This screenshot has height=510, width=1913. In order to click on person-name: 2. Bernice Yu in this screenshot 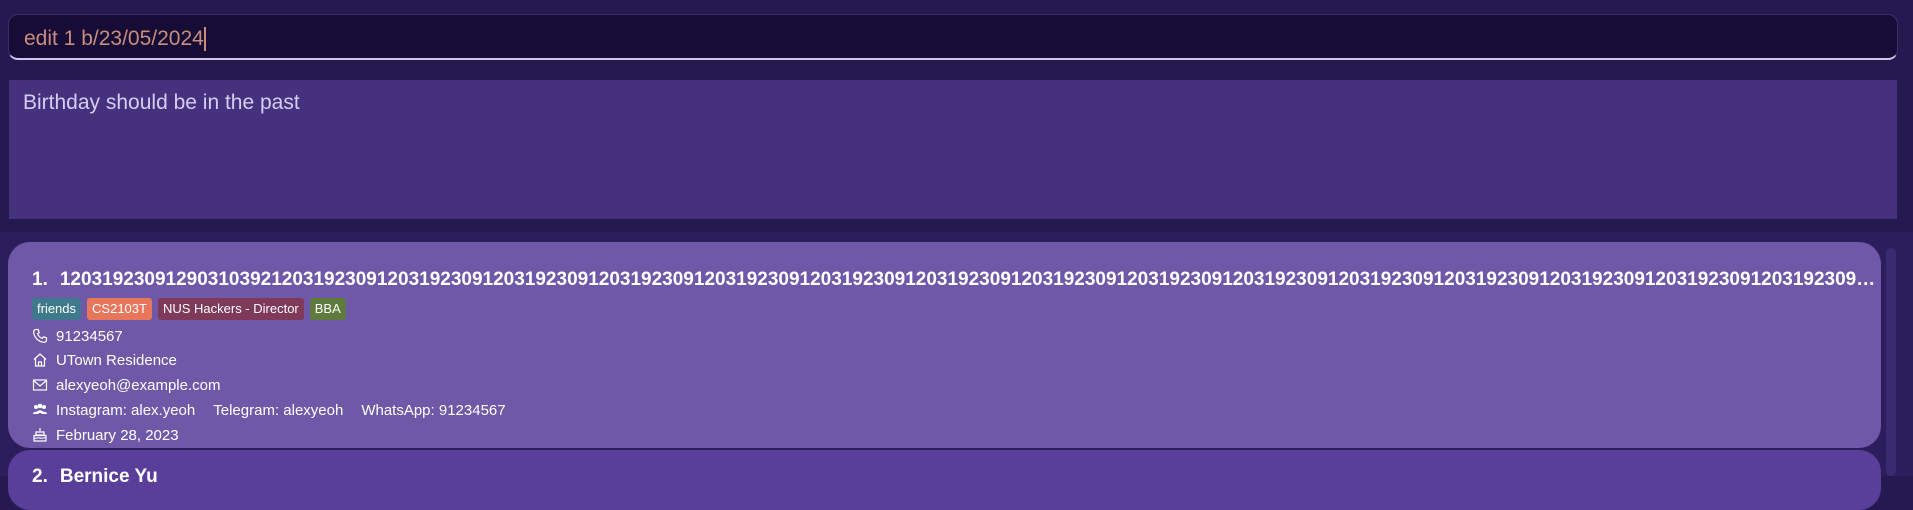, I will do `click(95, 477)`.